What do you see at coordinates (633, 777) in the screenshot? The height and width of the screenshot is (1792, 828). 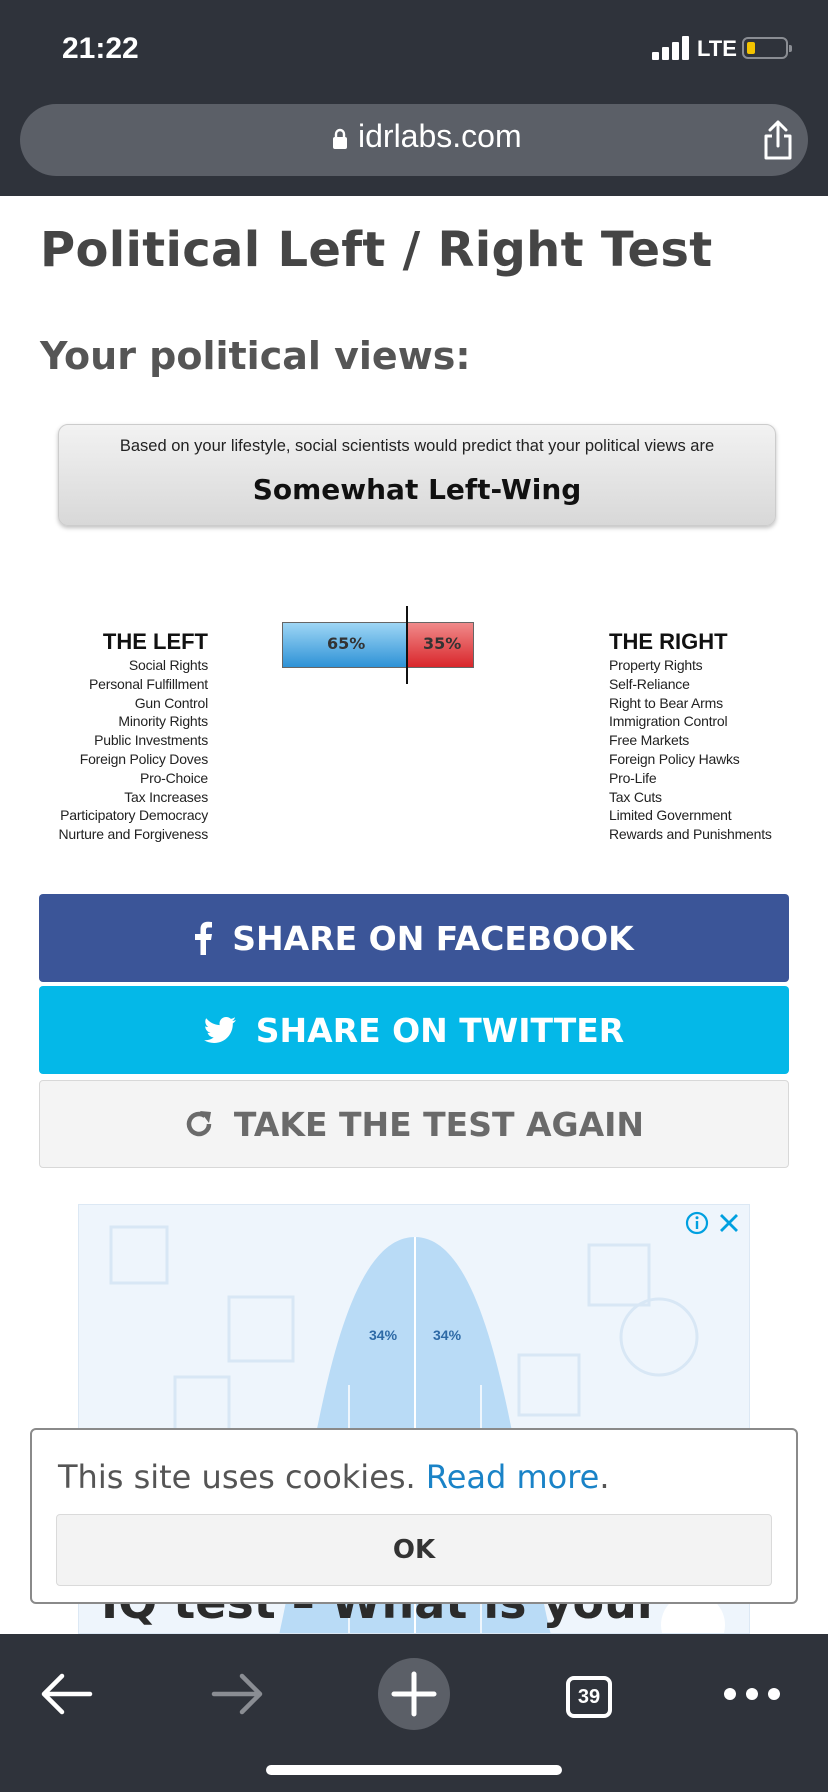 I see `list-item: Pro-Life` at bounding box center [633, 777].